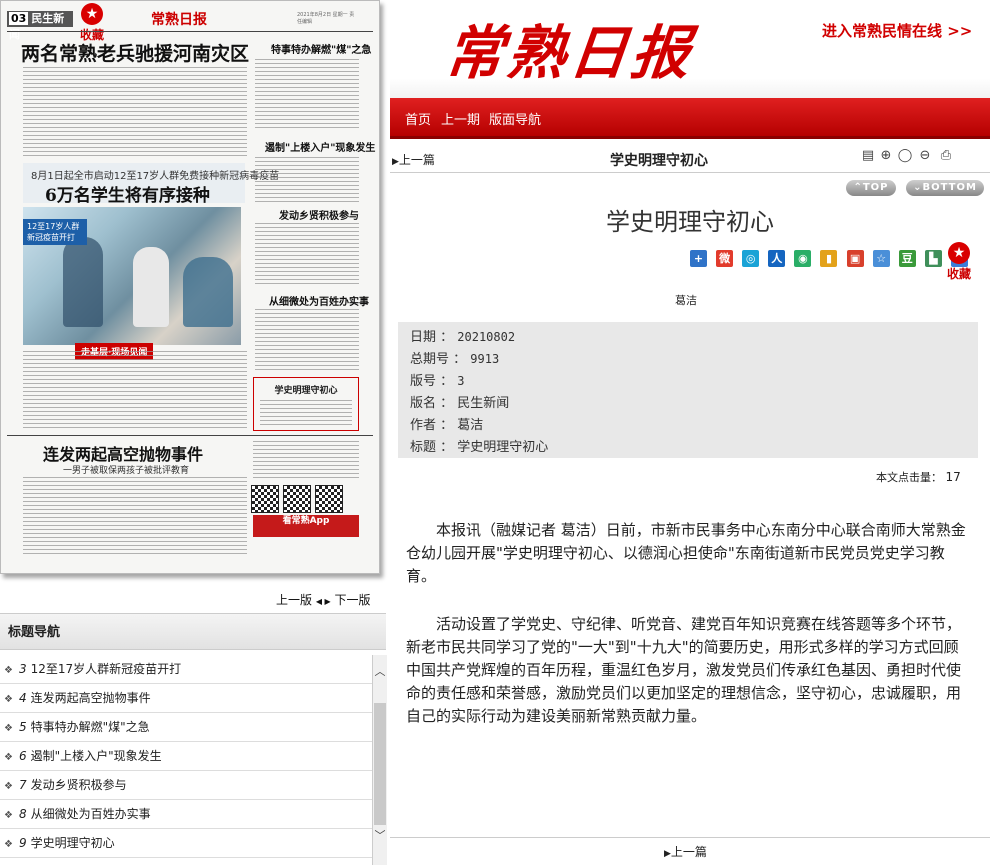 The width and height of the screenshot is (990, 865). What do you see at coordinates (659, 161) in the screenshot?
I see `toolbar-title: 学史明理守初心` at bounding box center [659, 161].